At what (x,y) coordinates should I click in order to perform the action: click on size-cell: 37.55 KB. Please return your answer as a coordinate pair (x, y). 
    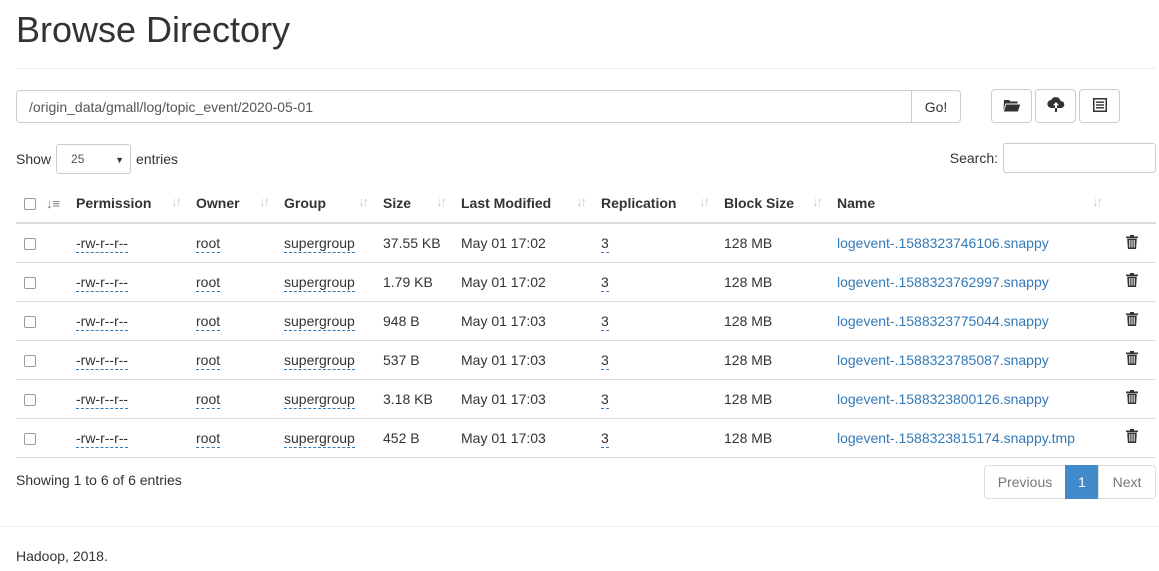
    Looking at the image, I should click on (412, 242).